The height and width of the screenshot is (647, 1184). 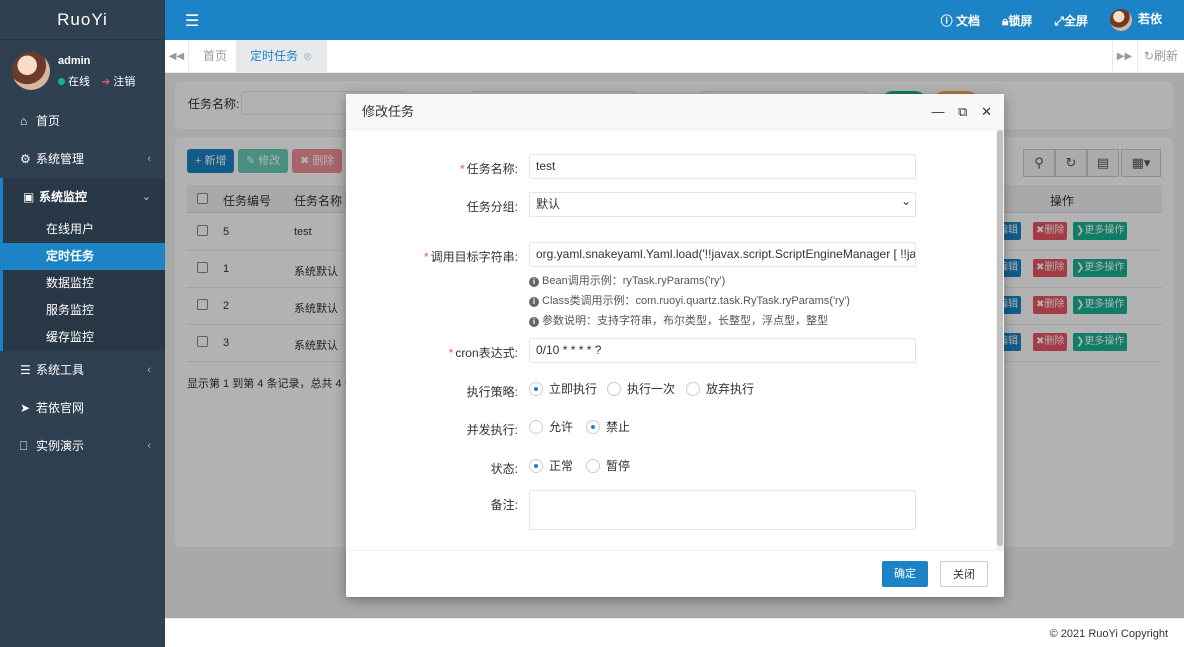 I want to click on scrollbar-thumb, so click(x=1000, y=338).